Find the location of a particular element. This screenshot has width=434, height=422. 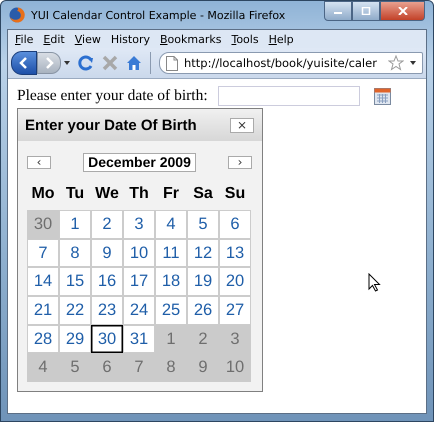

day-cell: 23 is located at coordinates (107, 310).